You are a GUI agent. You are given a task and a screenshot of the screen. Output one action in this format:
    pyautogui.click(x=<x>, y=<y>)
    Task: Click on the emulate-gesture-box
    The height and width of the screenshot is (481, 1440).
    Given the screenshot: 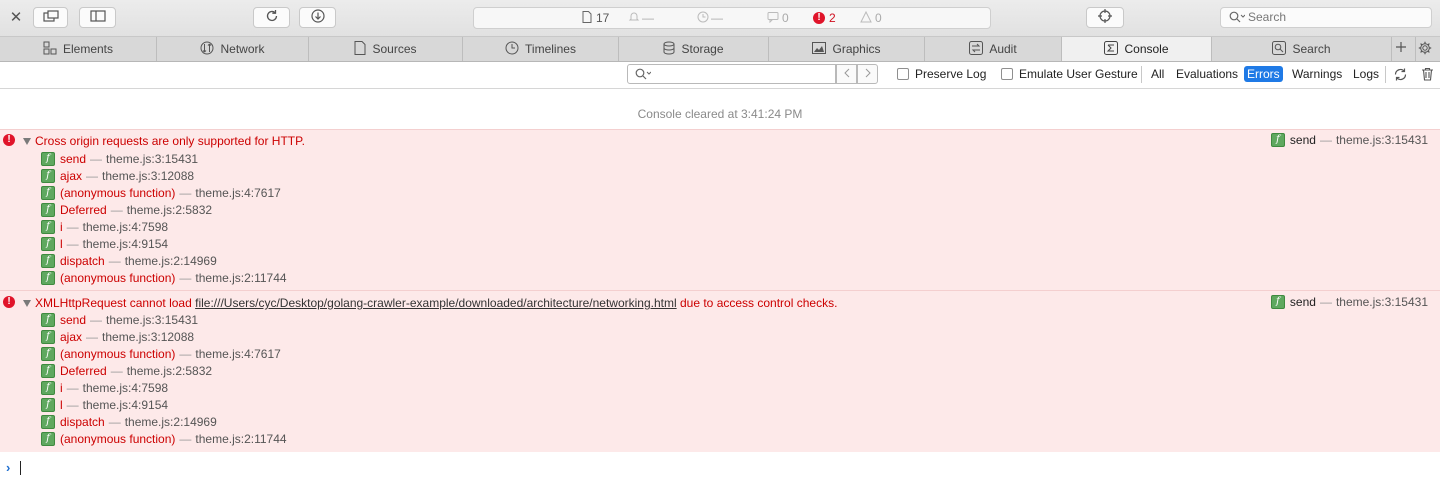 What is the action you would take?
    pyautogui.click(x=1007, y=74)
    